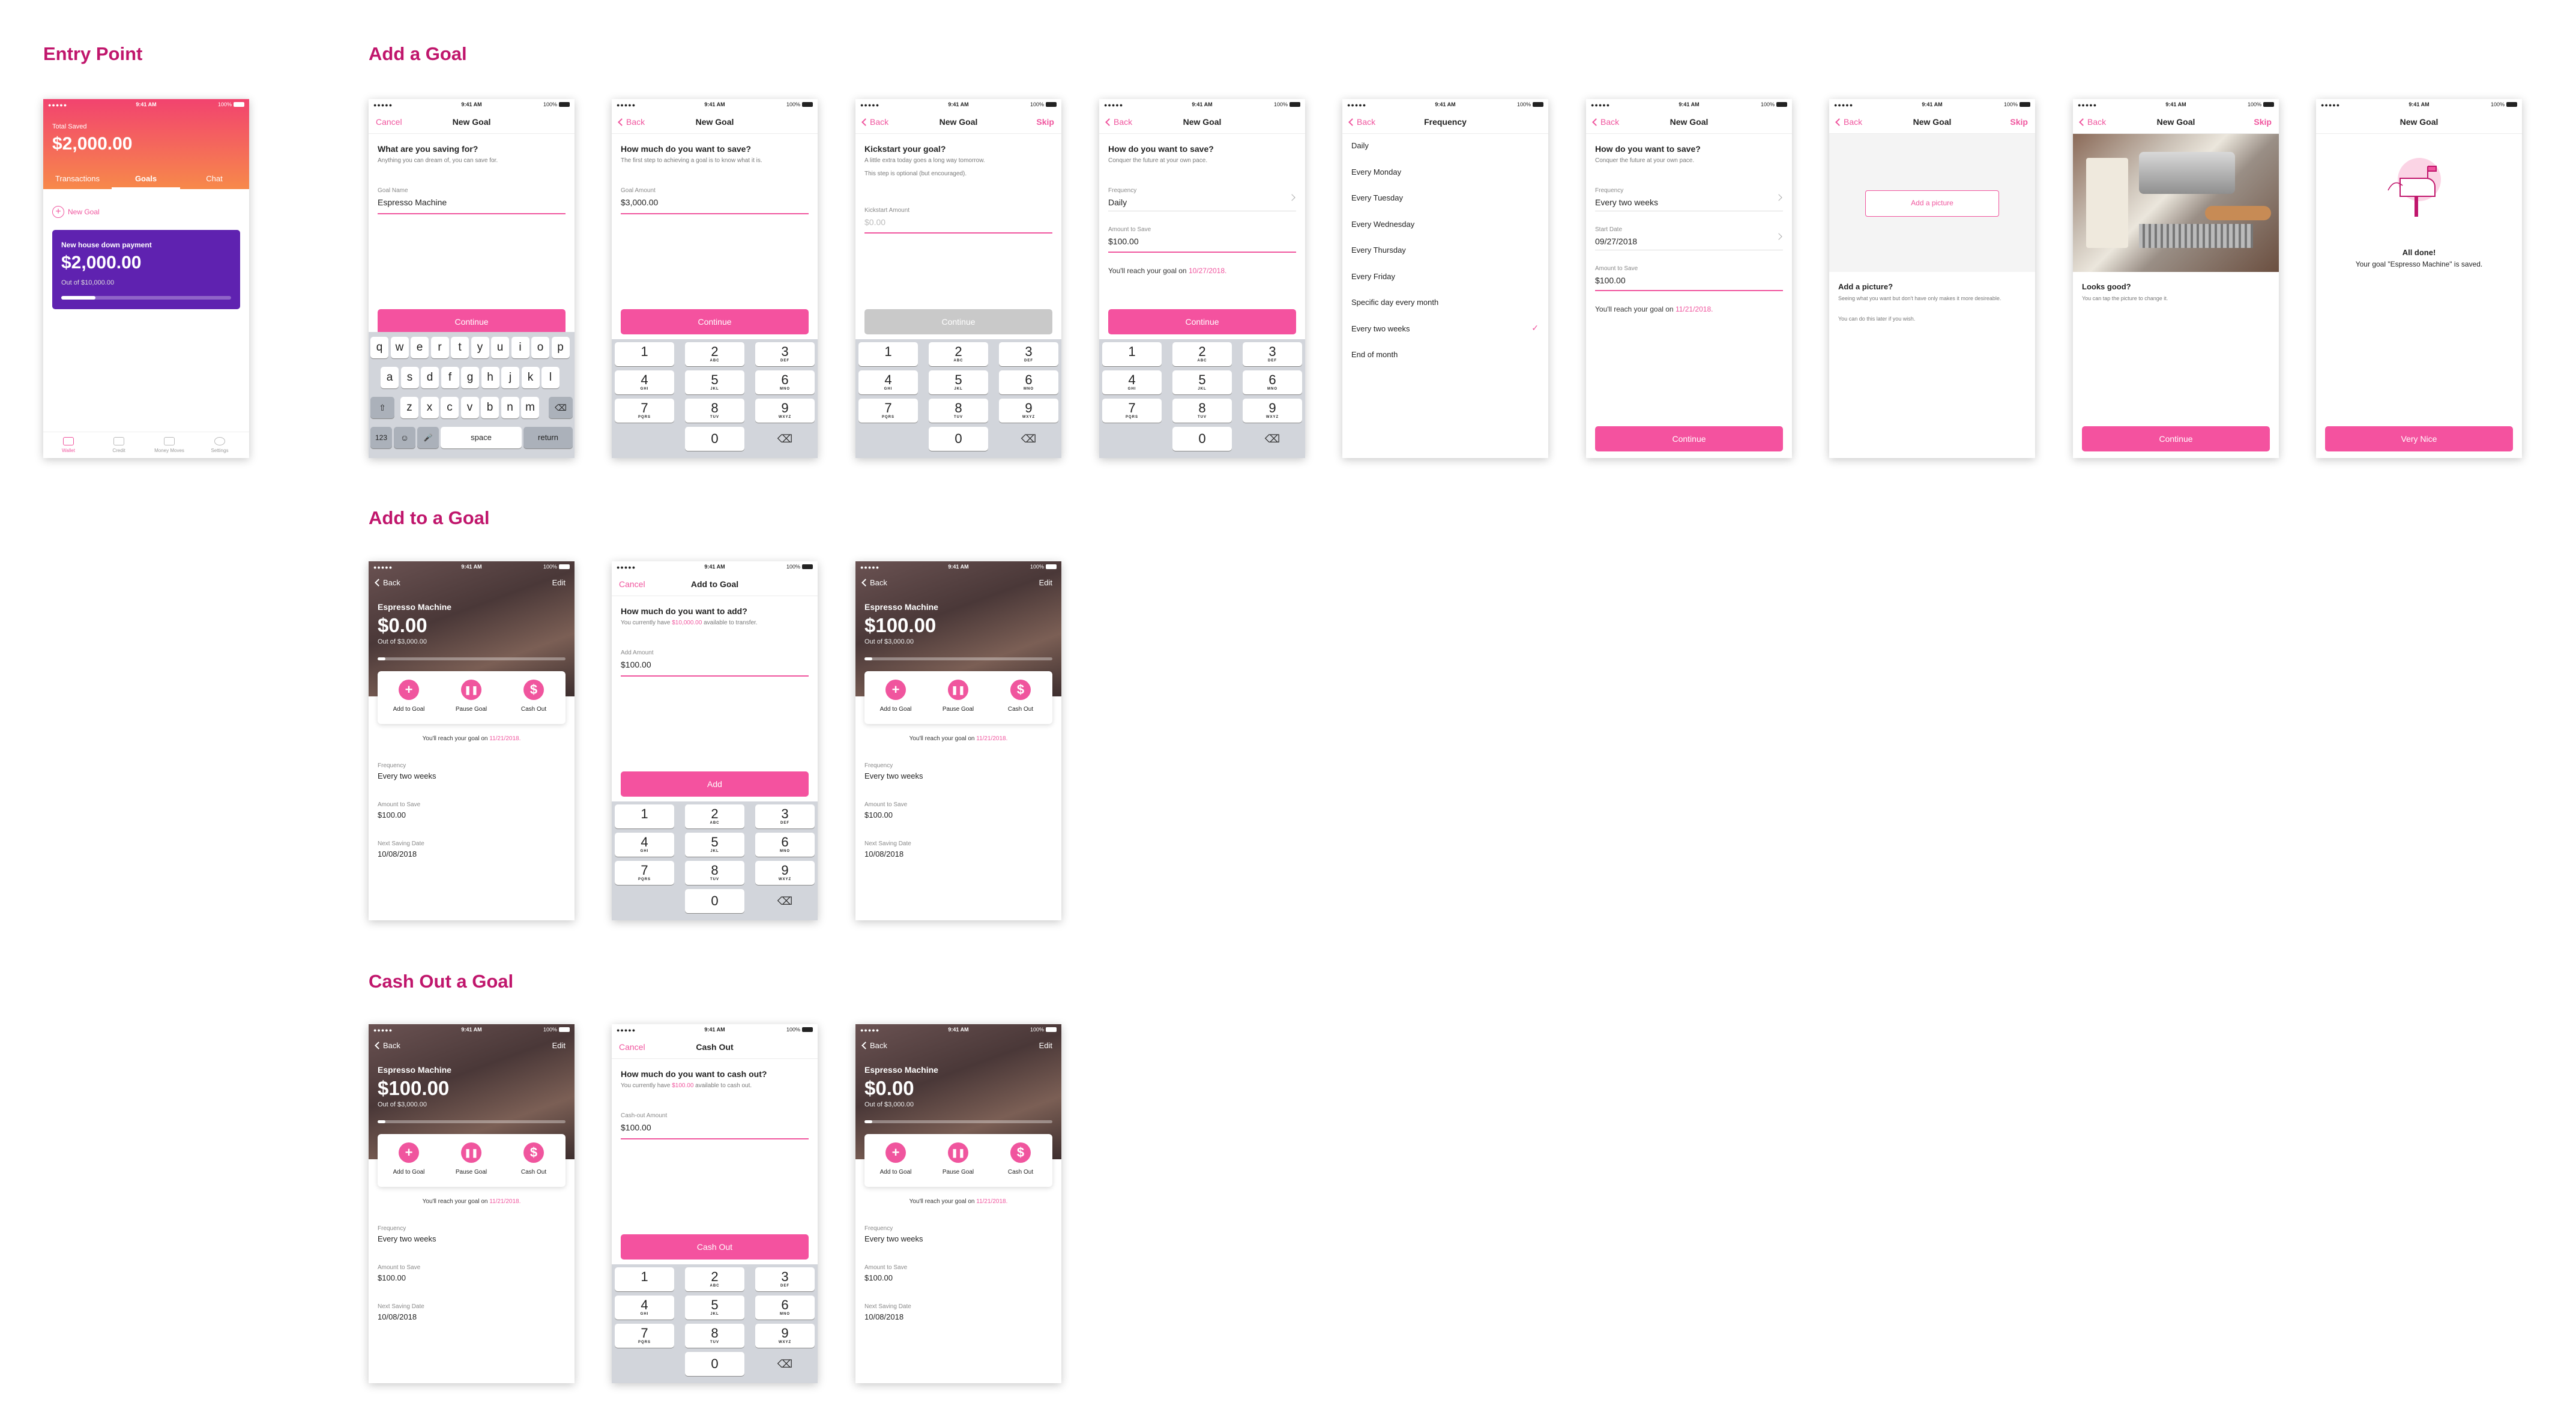  I want to click on kickstart-input: $0.00, so click(874, 222).